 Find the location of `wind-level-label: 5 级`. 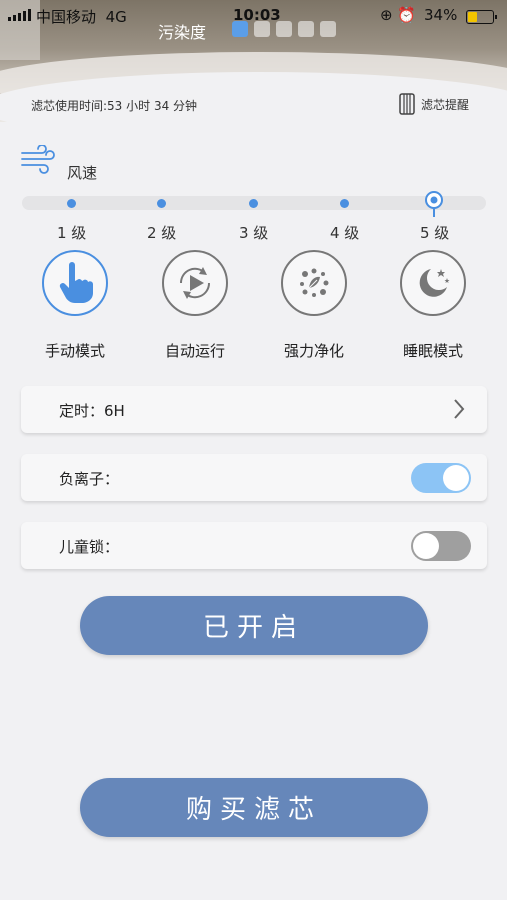

wind-level-label: 5 级 is located at coordinates (434, 232).